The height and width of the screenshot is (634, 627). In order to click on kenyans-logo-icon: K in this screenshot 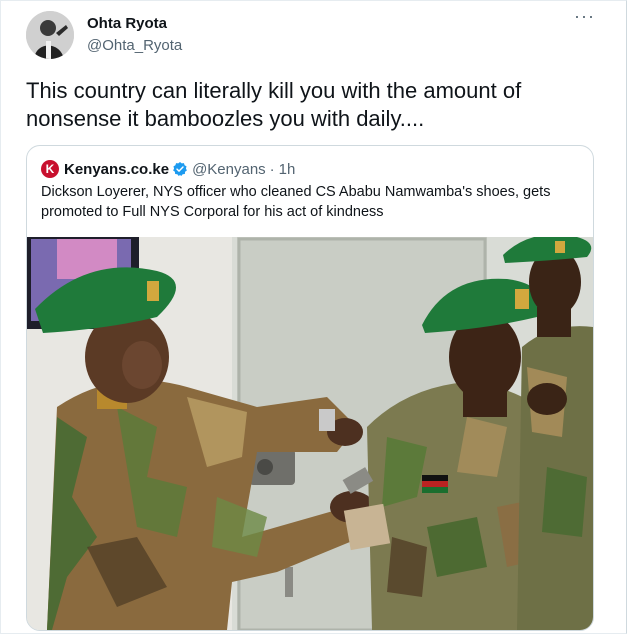, I will do `click(50, 169)`.